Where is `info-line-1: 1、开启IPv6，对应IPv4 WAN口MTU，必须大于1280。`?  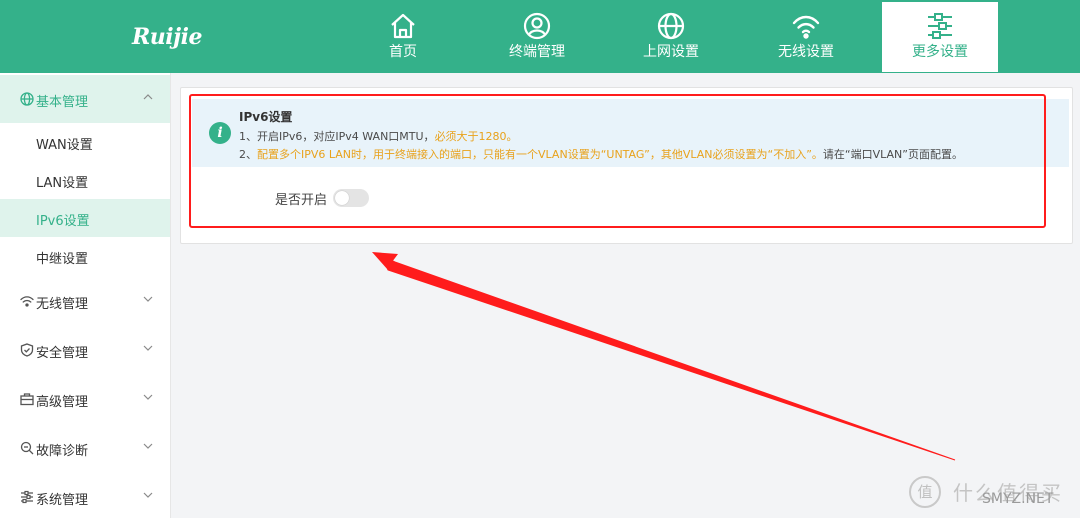 info-line-1: 1、开启IPv6，对应IPv4 WAN口MTU，必须大于1280。 is located at coordinates (378, 136).